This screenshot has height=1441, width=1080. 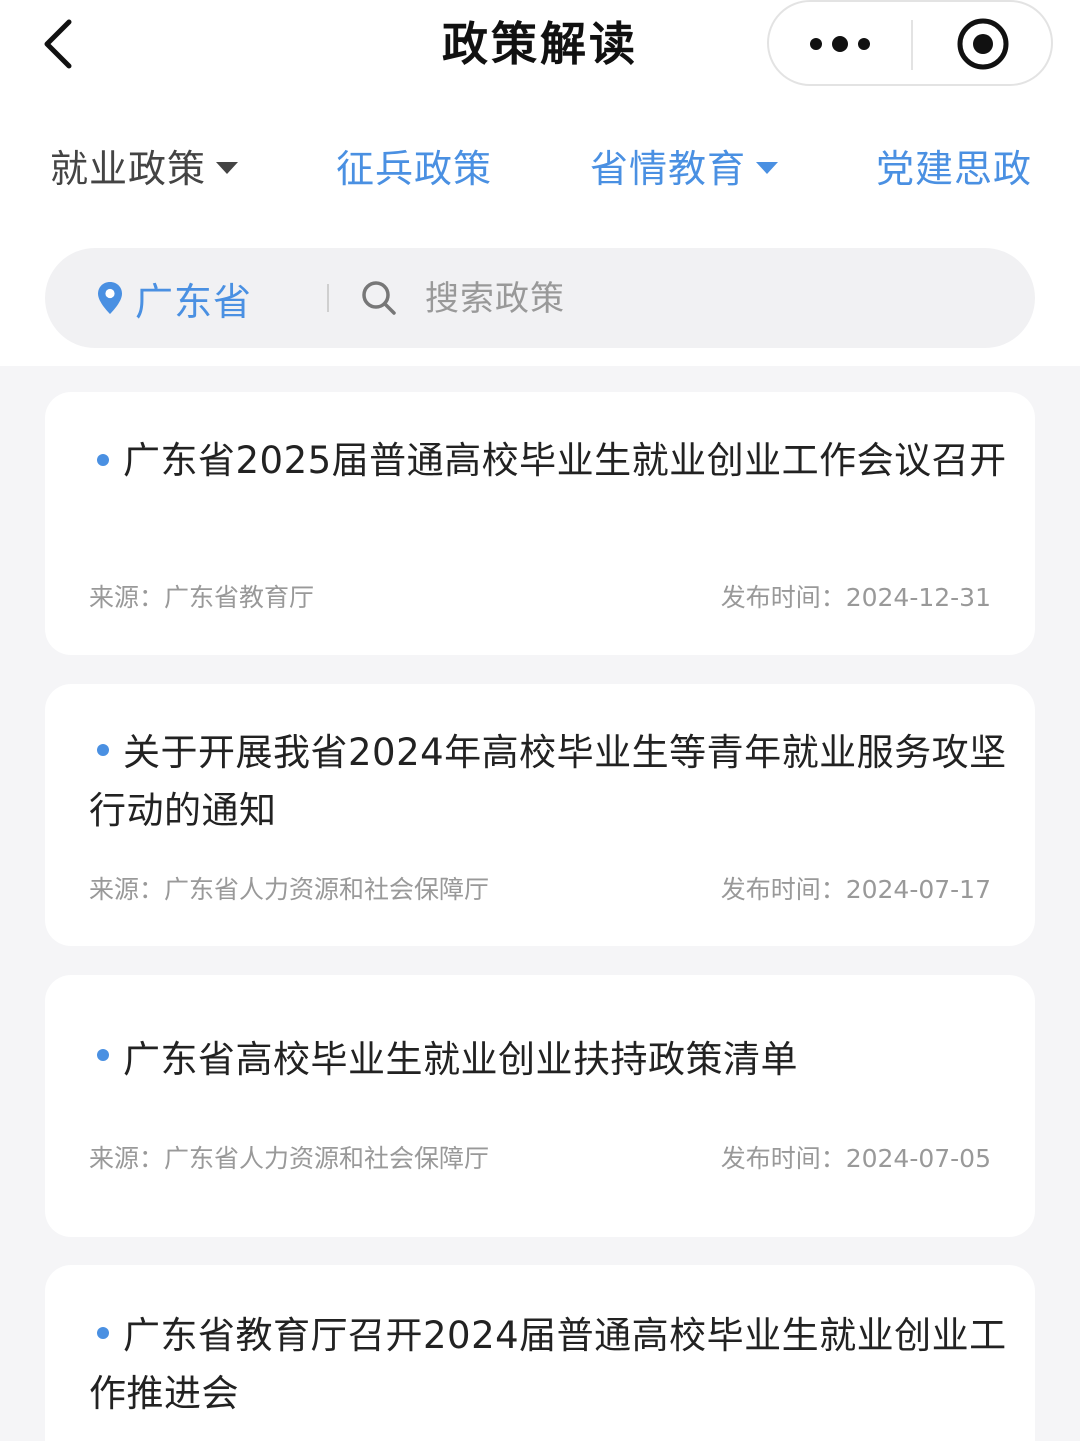 I want to click on more-dots-icon, so click(x=840, y=44).